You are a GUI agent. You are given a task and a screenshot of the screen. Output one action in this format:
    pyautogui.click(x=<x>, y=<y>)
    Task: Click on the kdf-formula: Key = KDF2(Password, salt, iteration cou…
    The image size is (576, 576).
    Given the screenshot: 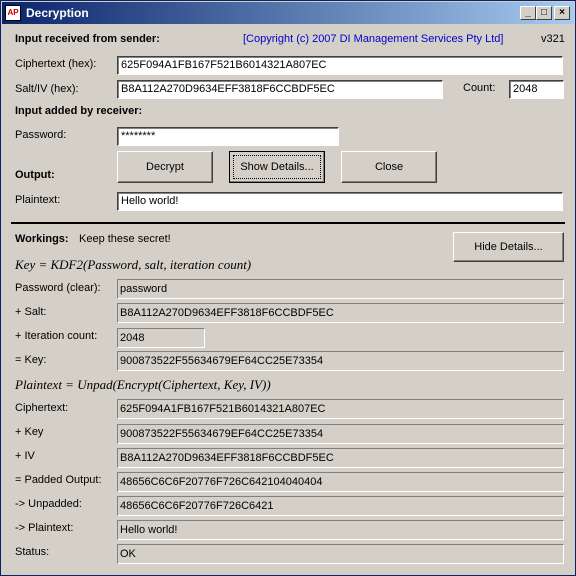 What is the action you would take?
    pyautogui.click(x=133, y=264)
    